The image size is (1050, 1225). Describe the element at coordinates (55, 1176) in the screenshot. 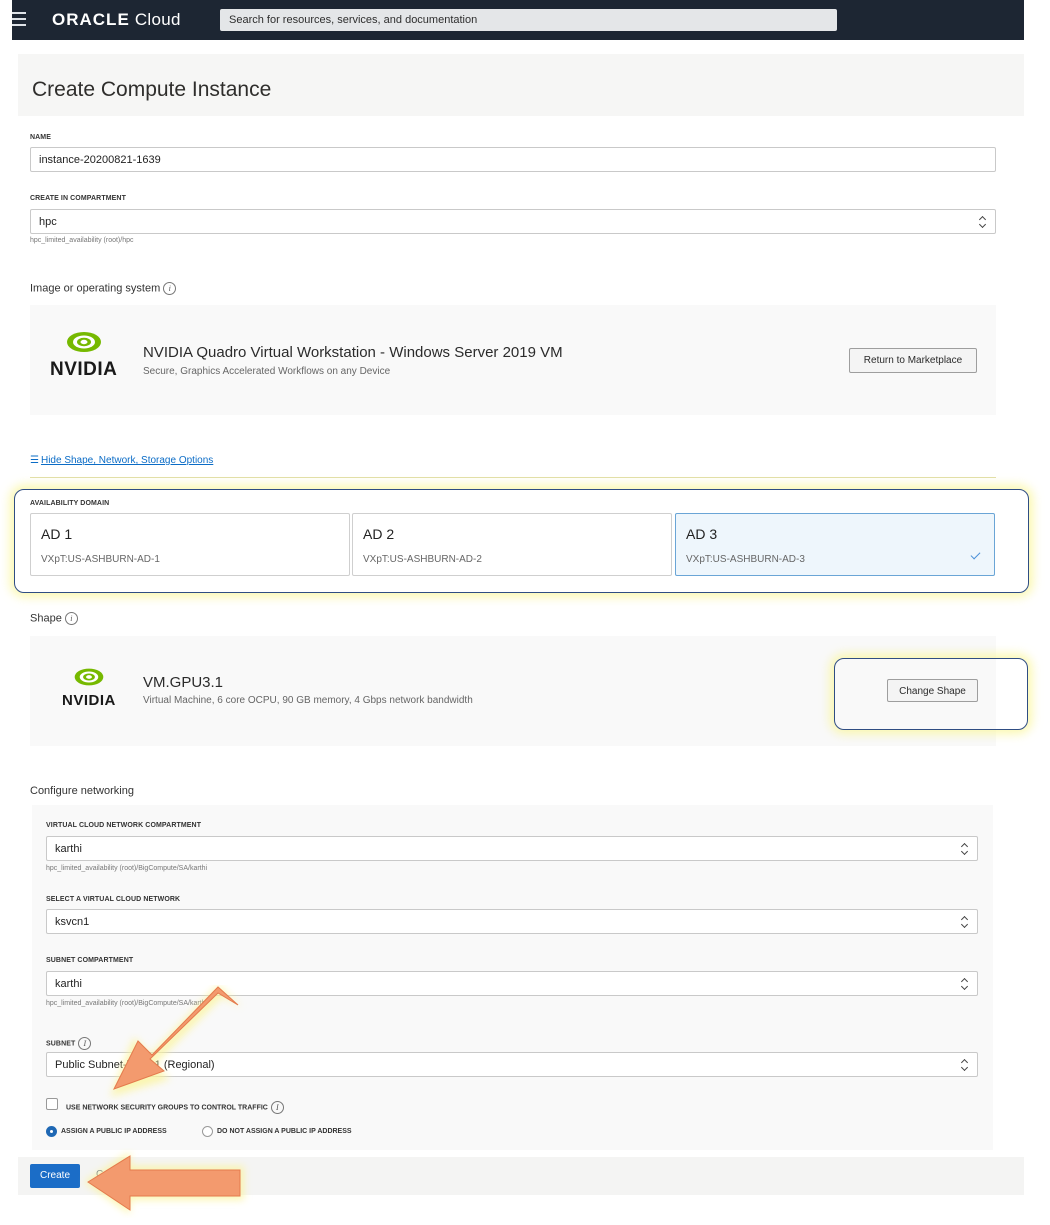

I see `create-button: Create` at that location.